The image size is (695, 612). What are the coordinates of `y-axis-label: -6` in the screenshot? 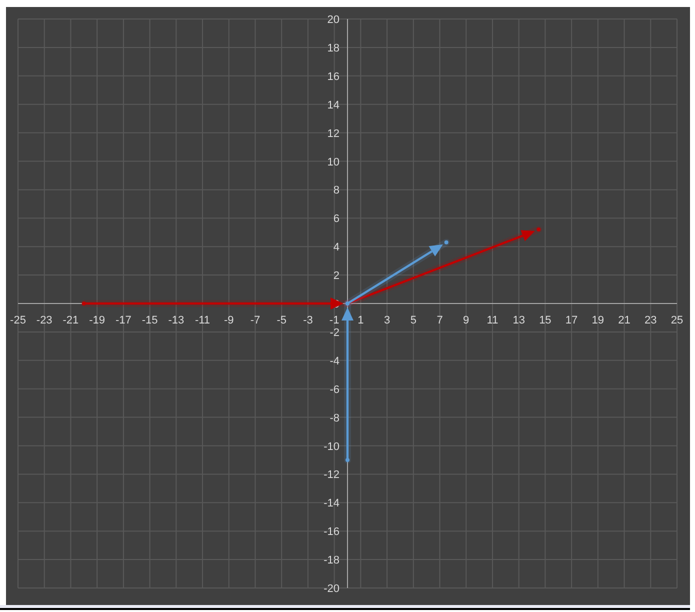 It's located at (335, 390).